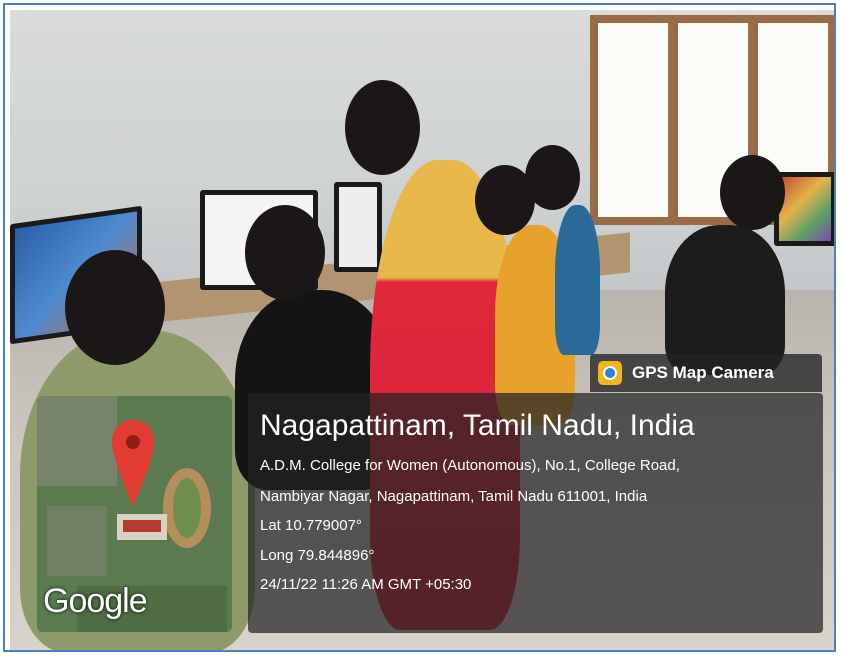 This screenshot has height=657, width=841. I want to click on student-teal-top-head, so click(552, 177).